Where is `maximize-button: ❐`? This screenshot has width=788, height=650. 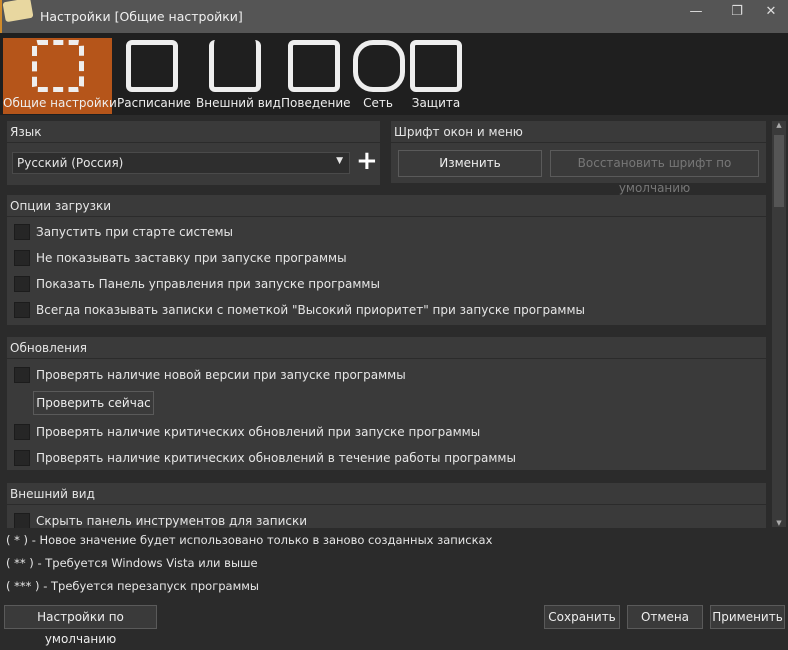 maximize-button: ❐ is located at coordinates (737, 14).